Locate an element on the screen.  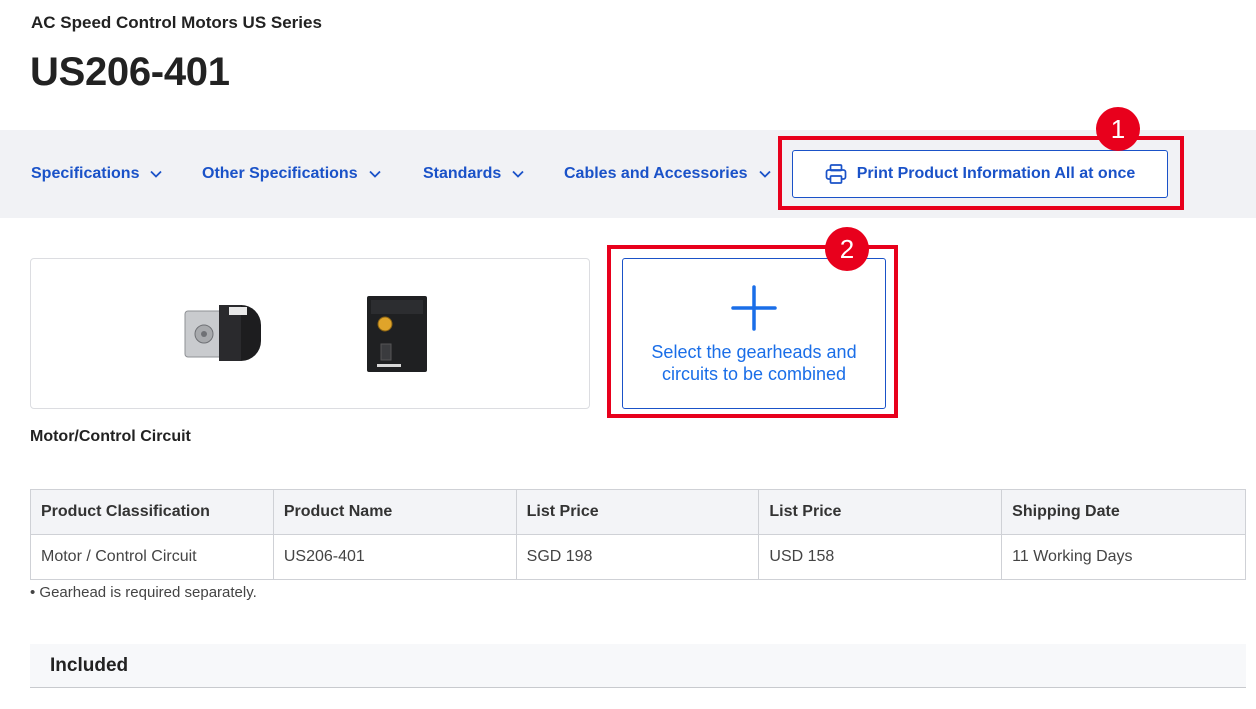
nav-specifications-label: Specifications is located at coordinates (85, 173).